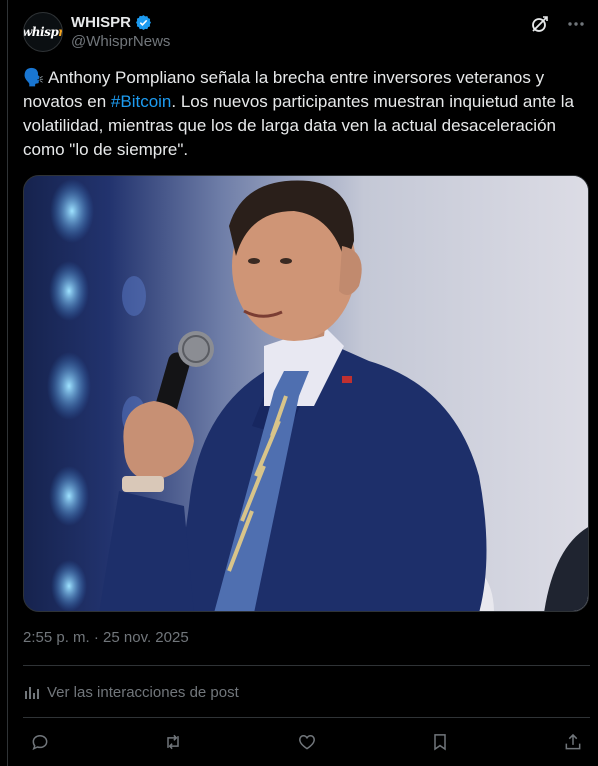 The width and height of the screenshot is (598, 766). I want to click on grok-icon, so click(540, 24).